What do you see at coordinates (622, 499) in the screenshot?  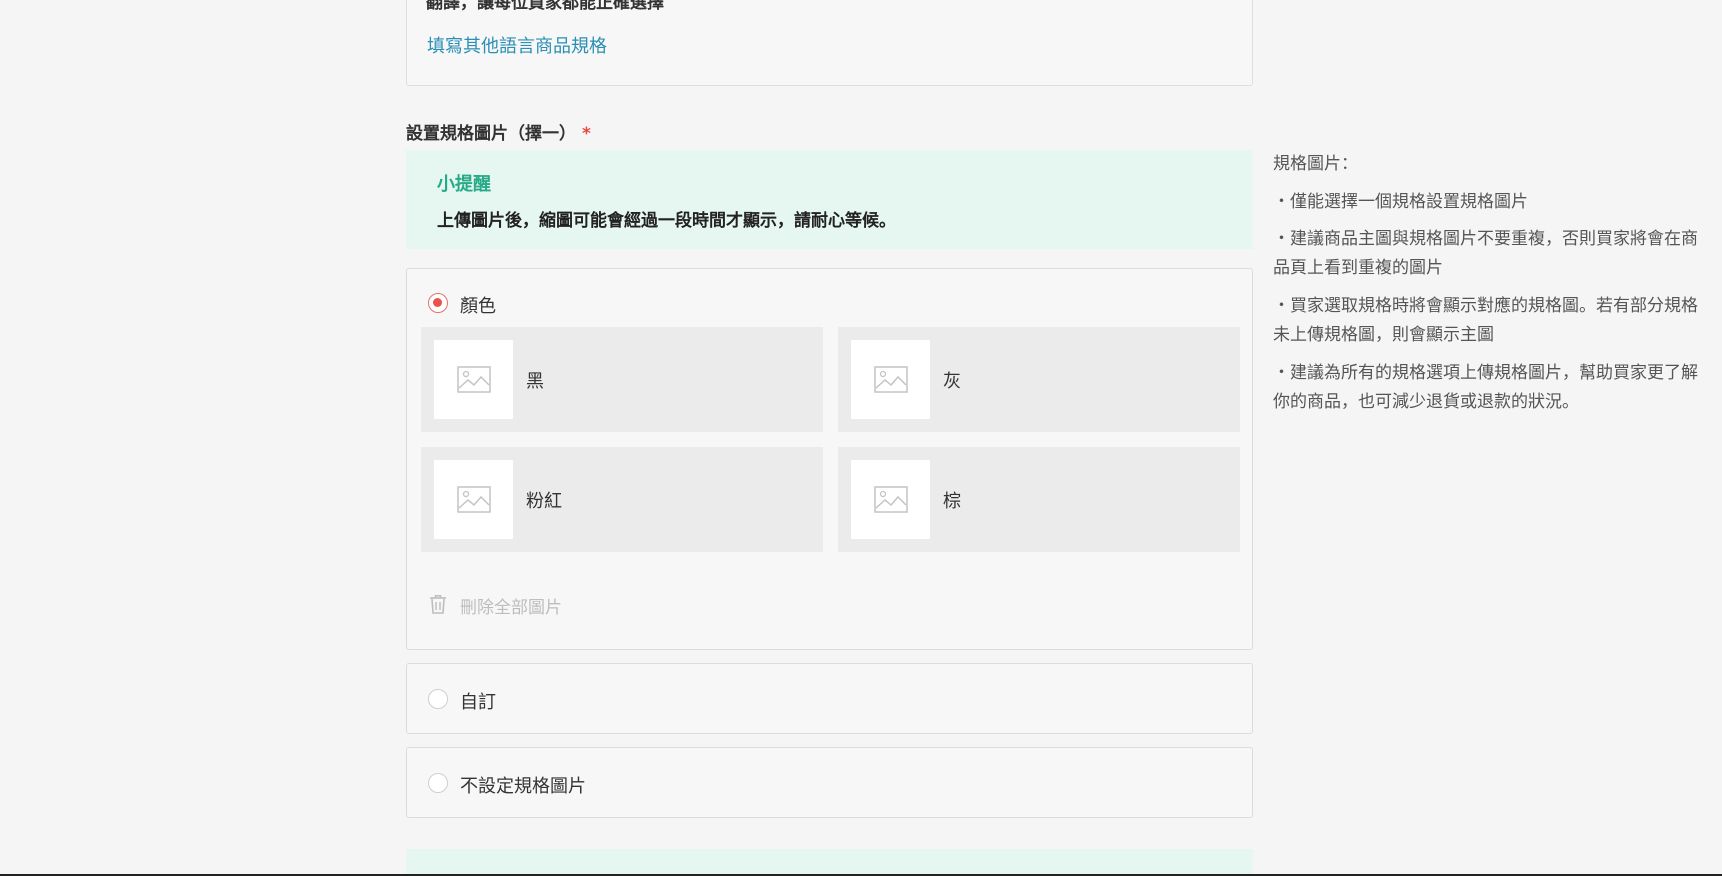 I see `variant-tile-pink: 粉紅` at bounding box center [622, 499].